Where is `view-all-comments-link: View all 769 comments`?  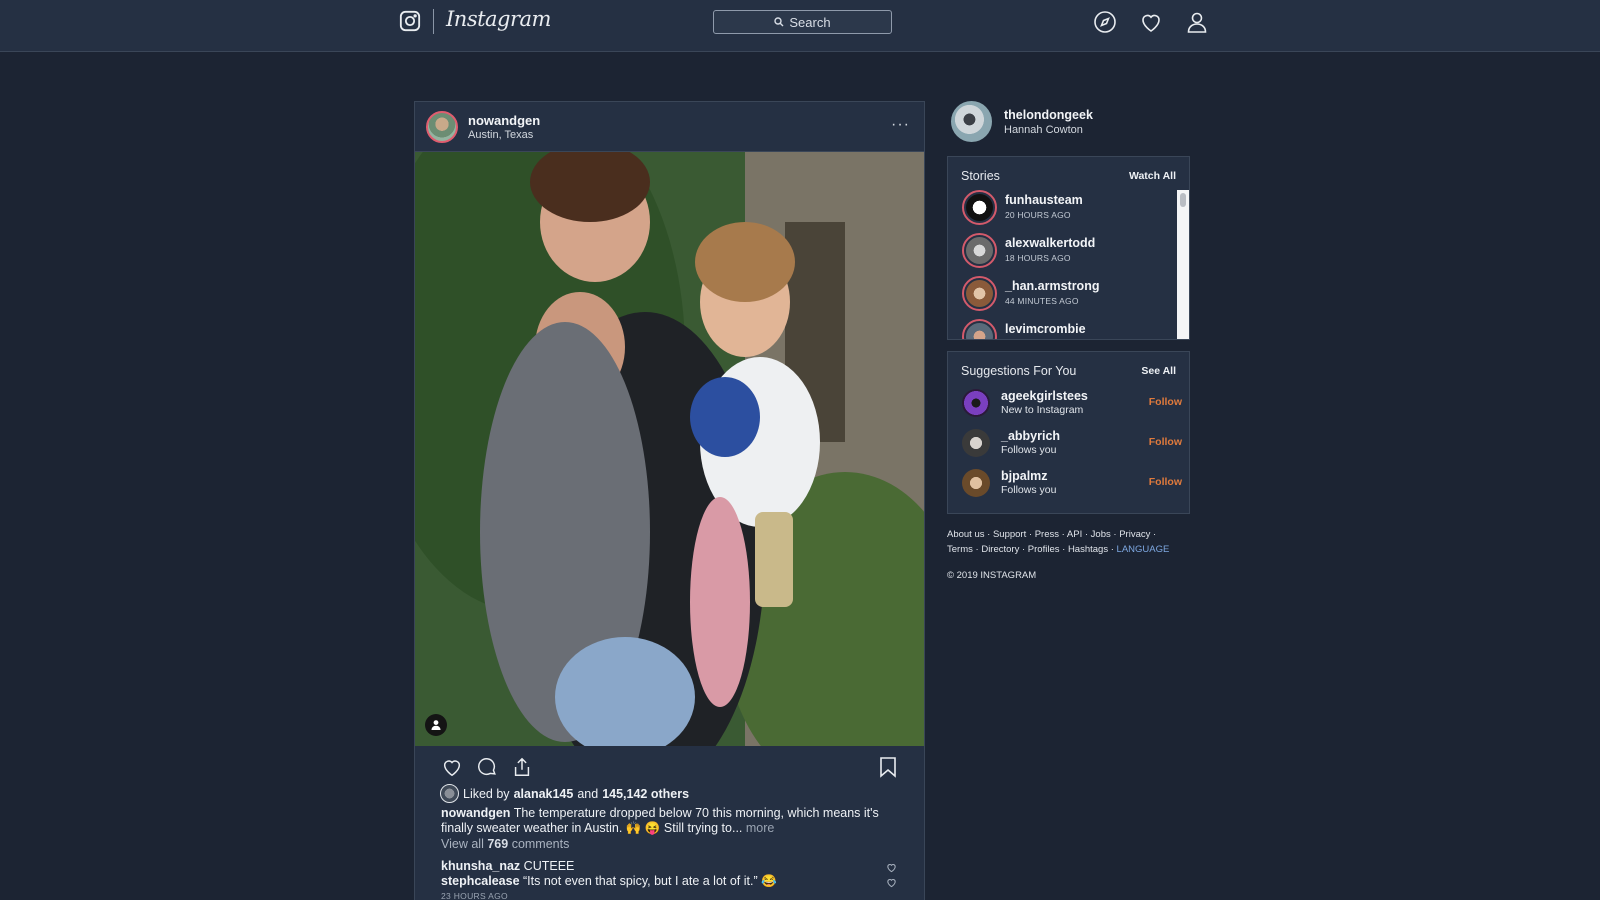
view-all-comments-link: View all 769 comments is located at coordinates (505, 844).